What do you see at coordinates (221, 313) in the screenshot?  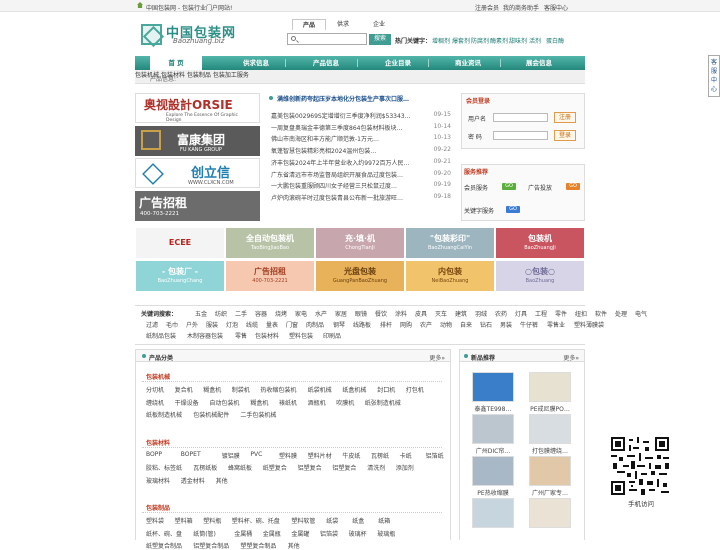 I see `keyword-link: 纺织` at bounding box center [221, 313].